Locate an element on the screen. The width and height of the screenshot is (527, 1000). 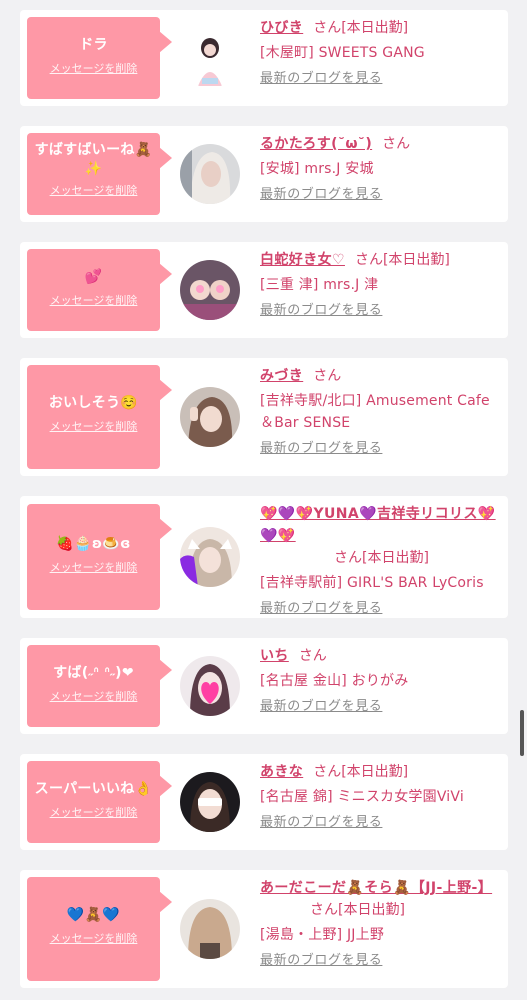
message-text: スーパーいいね👌 is located at coordinates (93, 789).